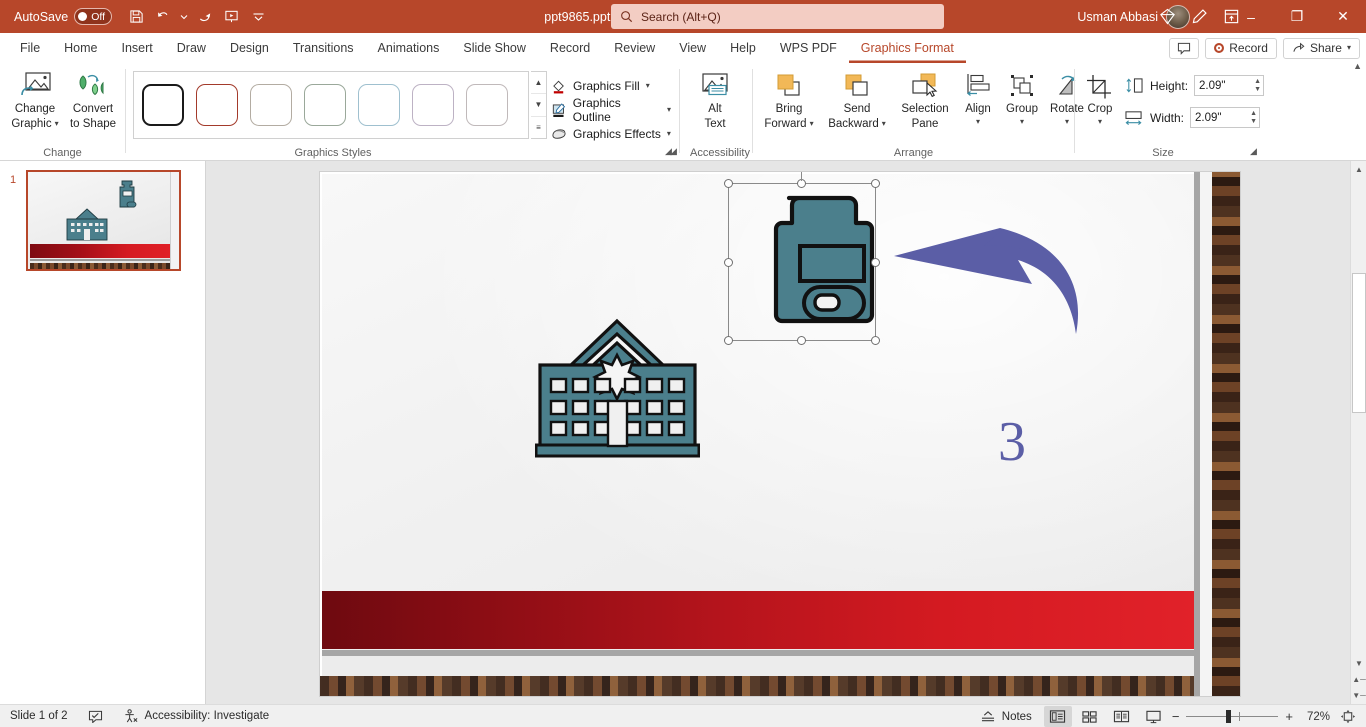 This screenshot has height=727, width=1366. Describe the element at coordinates (1251, 16) in the screenshot. I see `minimize-button: –` at that location.